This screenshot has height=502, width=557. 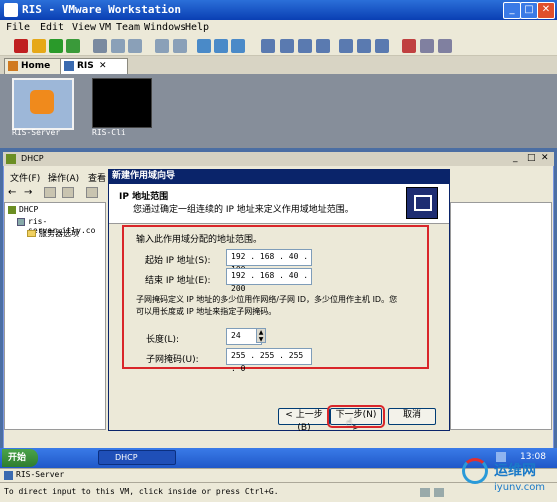 I want to click on title-bar: RIS - VMware Workstation _ □ ✕, so click(x=278, y=10).